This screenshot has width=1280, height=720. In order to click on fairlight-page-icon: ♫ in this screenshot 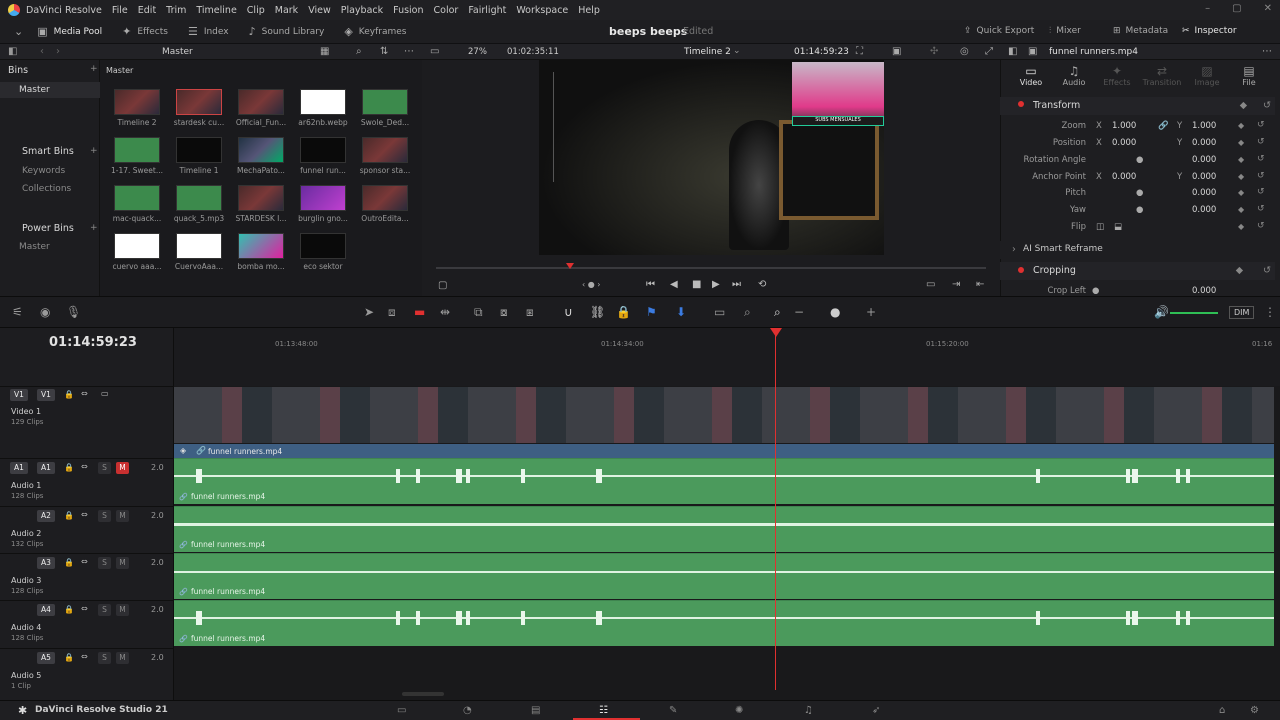, I will do `click(808, 710)`.